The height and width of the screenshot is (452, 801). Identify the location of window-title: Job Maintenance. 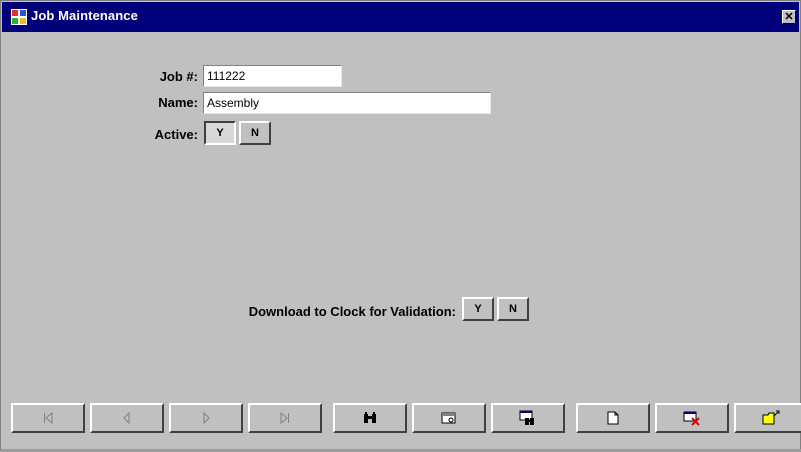
(84, 15).